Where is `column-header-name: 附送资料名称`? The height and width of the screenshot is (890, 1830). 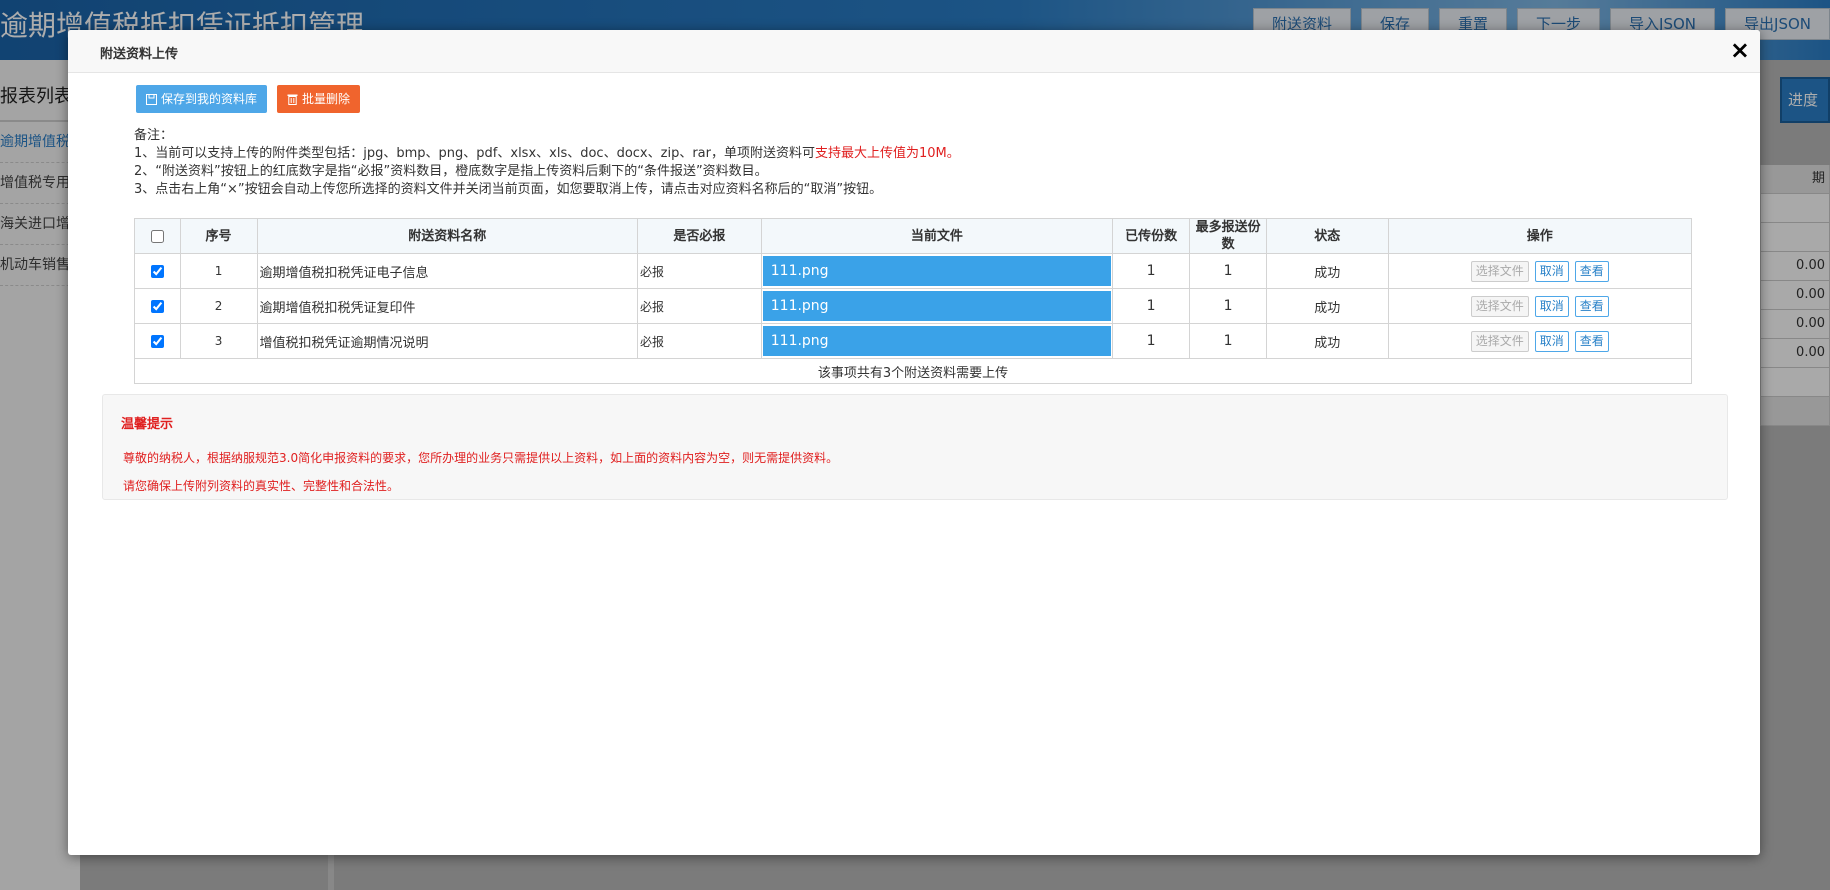
column-header-name: 附送资料名称 is located at coordinates (447, 236).